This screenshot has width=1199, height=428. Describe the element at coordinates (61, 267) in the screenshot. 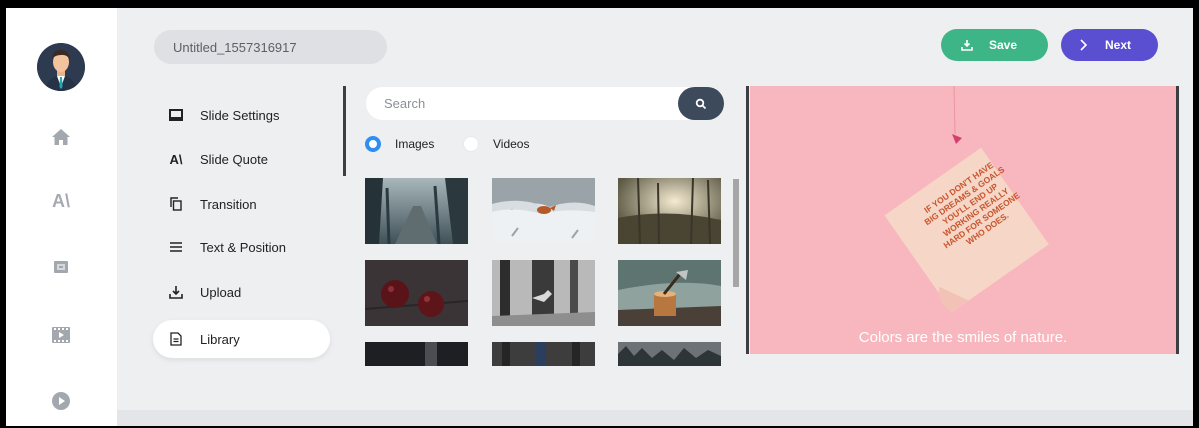

I see `media-icon` at that location.